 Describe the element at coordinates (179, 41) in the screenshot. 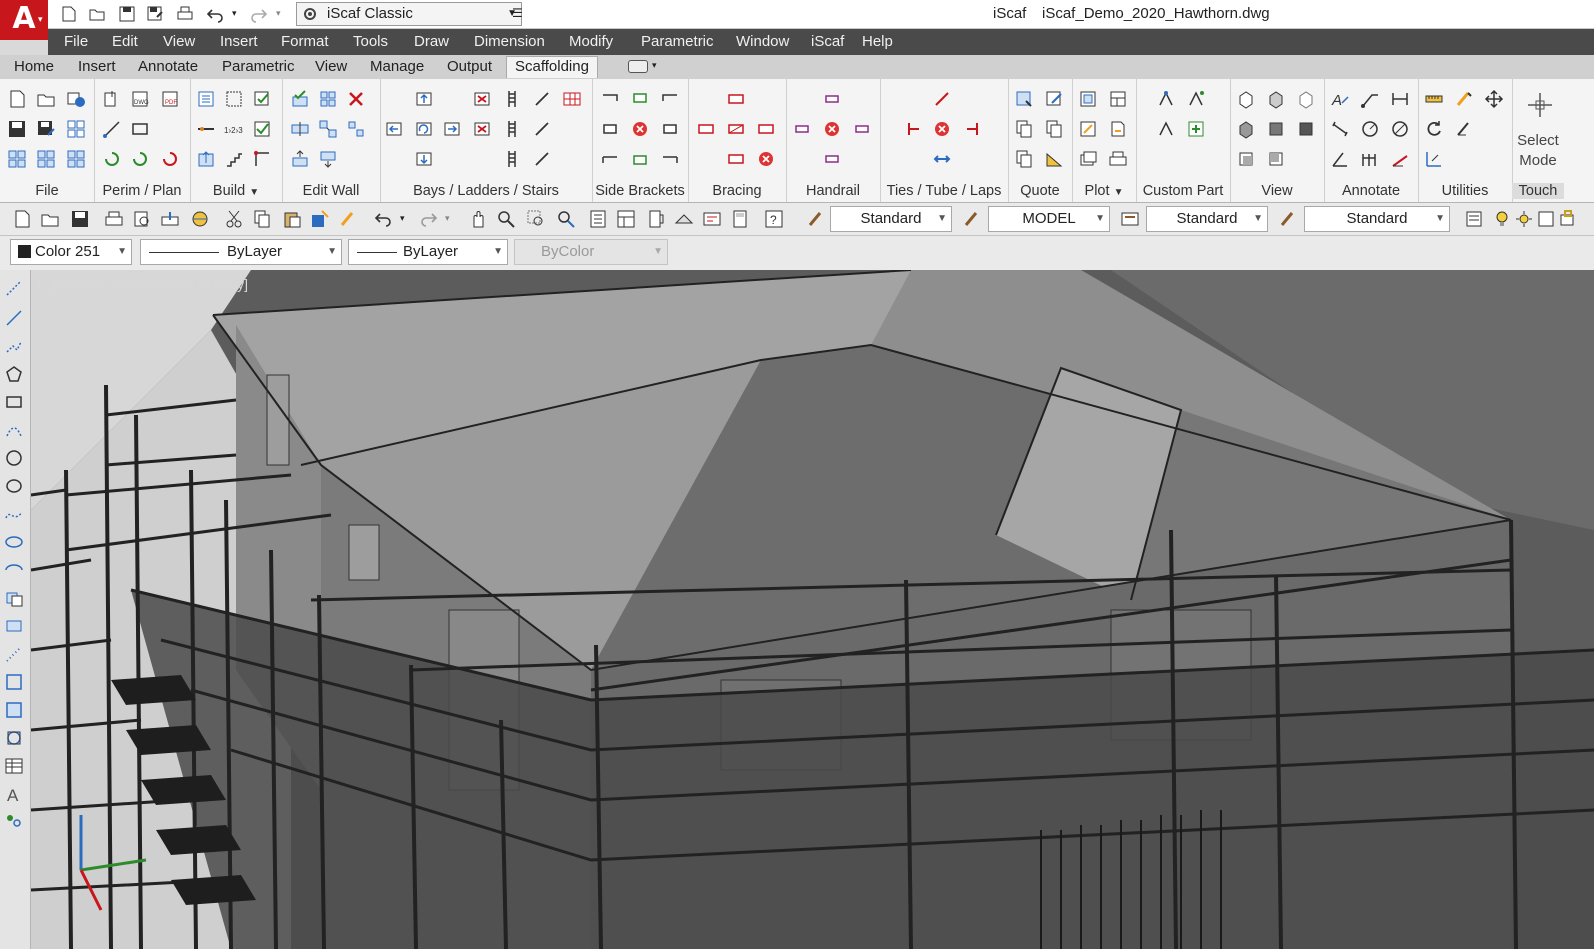

I see `menu-view: View` at that location.